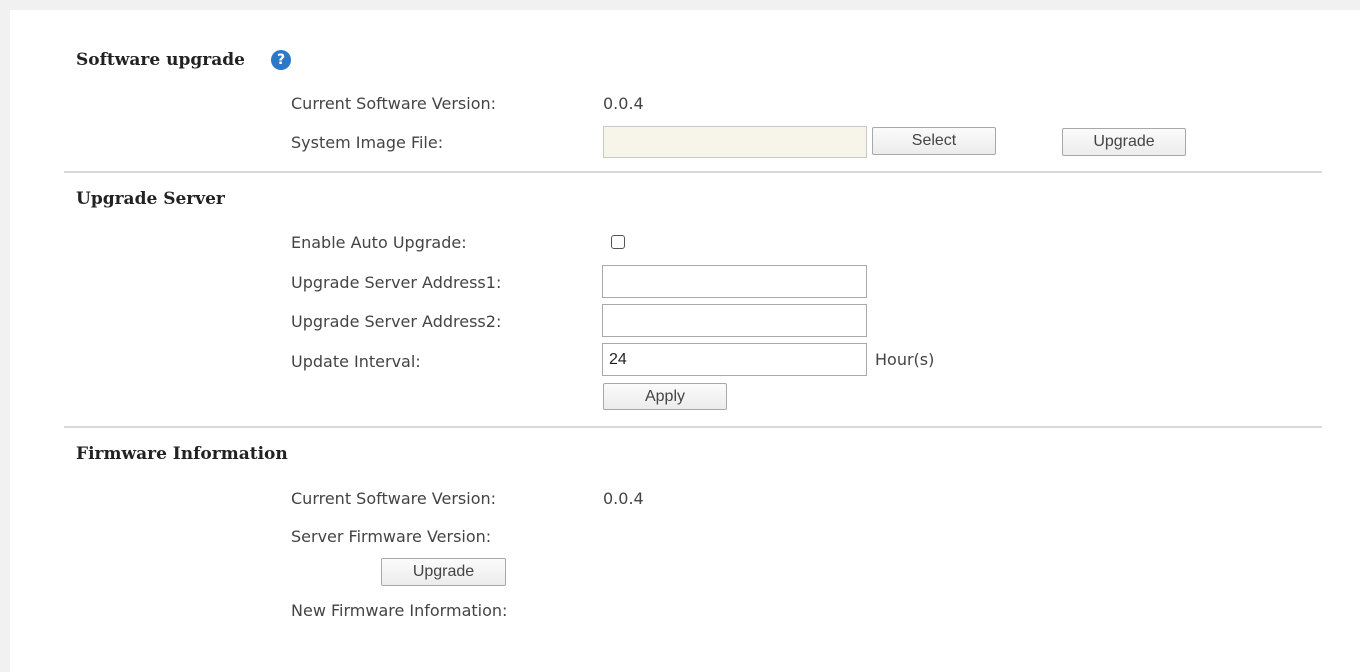 The image size is (1360, 672). What do you see at coordinates (356, 361) in the screenshot?
I see `update-interval-label: Update Interval:` at bounding box center [356, 361].